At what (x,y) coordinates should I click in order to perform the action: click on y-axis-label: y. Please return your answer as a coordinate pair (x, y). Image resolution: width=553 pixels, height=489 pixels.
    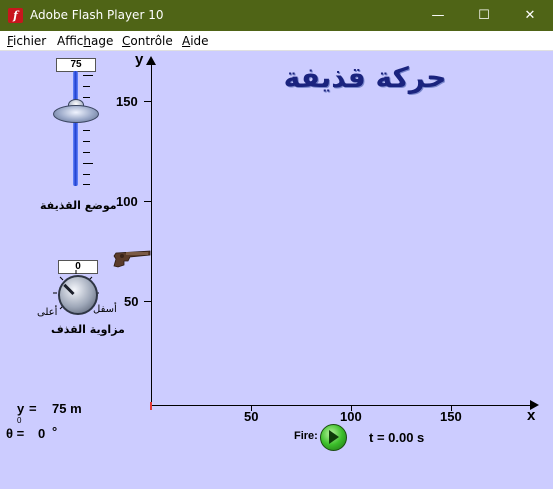
    Looking at the image, I should click on (139, 59).